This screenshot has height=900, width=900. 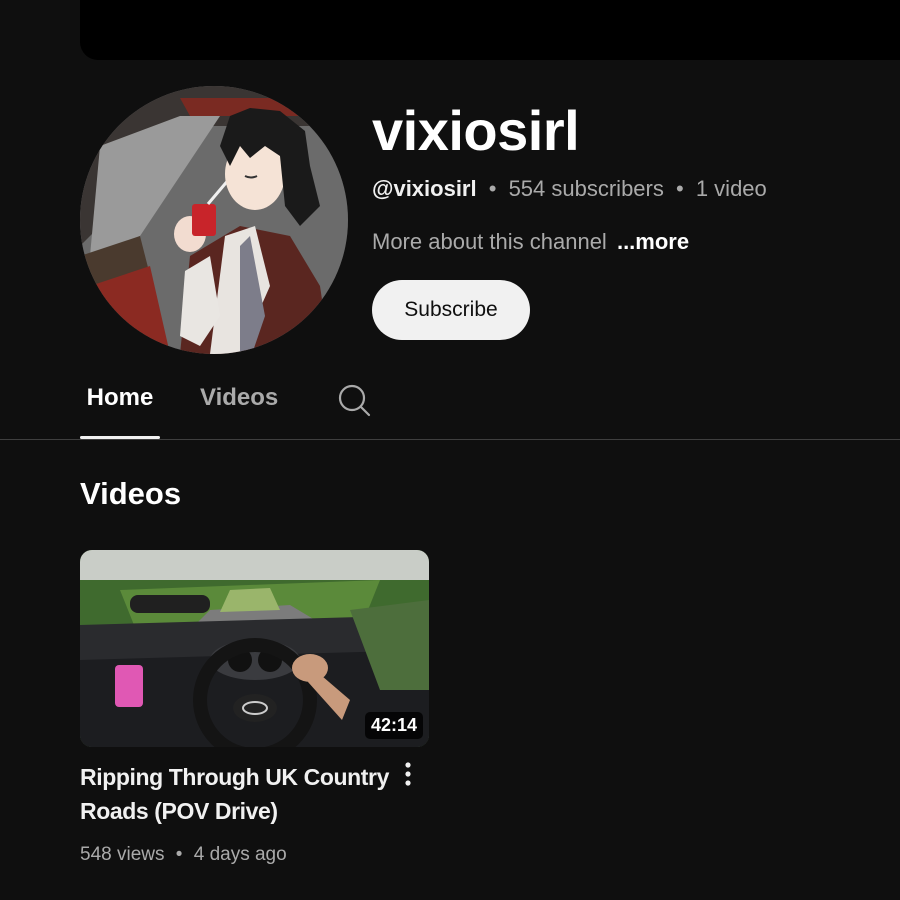 I want to click on search-icon, so click(x=354, y=400).